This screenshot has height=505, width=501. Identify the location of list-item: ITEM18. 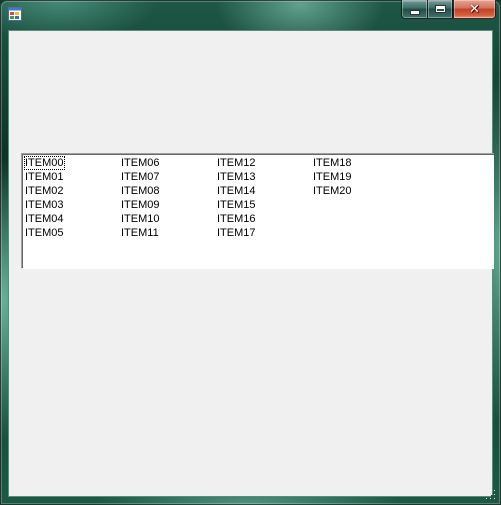
(332, 163).